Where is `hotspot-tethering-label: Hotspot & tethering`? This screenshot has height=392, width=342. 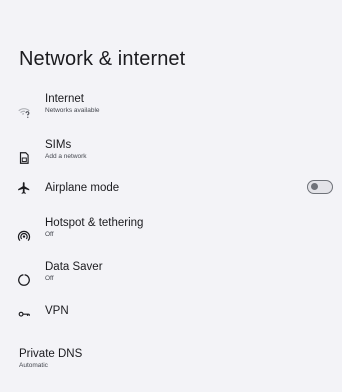
hotspot-tethering-label: Hotspot & tethering is located at coordinates (94, 223).